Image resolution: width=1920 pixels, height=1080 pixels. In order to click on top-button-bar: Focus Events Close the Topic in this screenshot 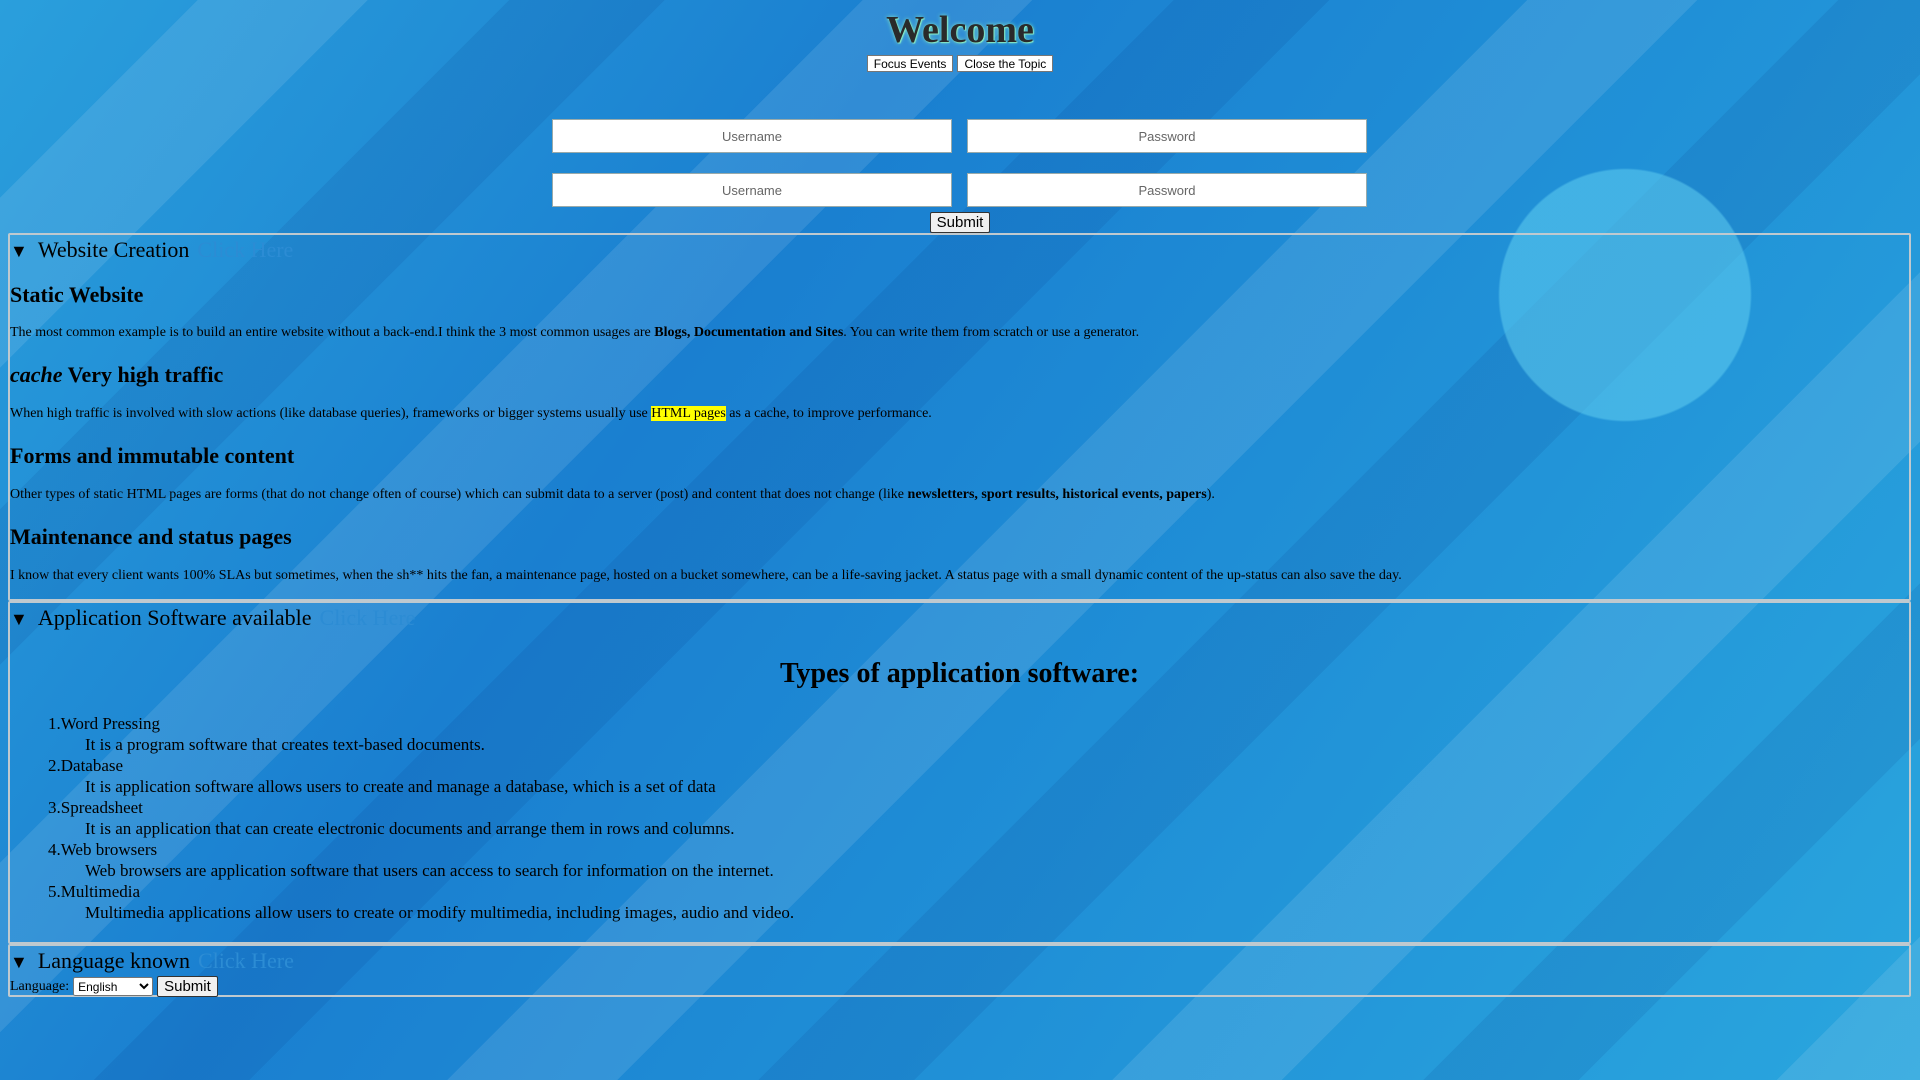, I will do `click(960, 63)`.